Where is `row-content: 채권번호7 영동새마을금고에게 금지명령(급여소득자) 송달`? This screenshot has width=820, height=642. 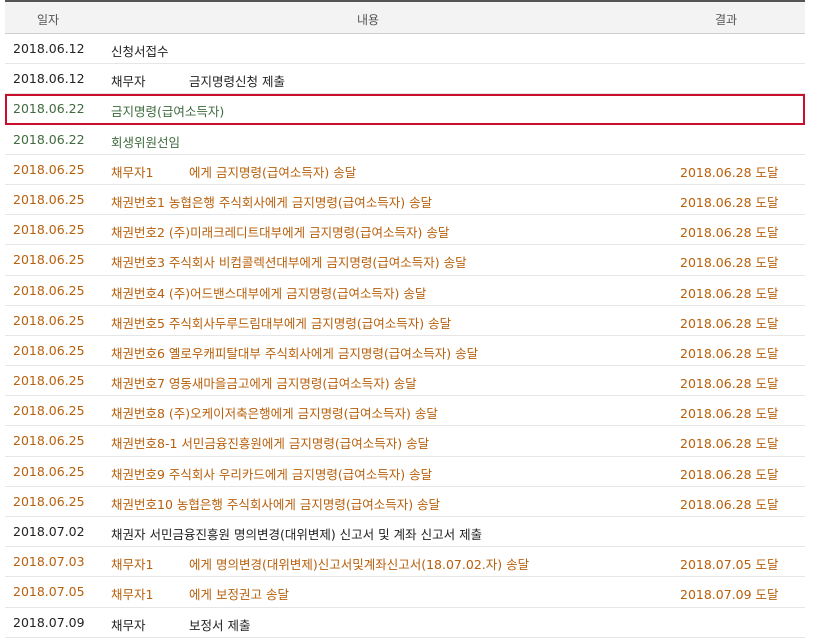 row-content: 채권번호7 영동새마을금고에게 금지명령(급여소득자) 송달 is located at coordinates (264, 382).